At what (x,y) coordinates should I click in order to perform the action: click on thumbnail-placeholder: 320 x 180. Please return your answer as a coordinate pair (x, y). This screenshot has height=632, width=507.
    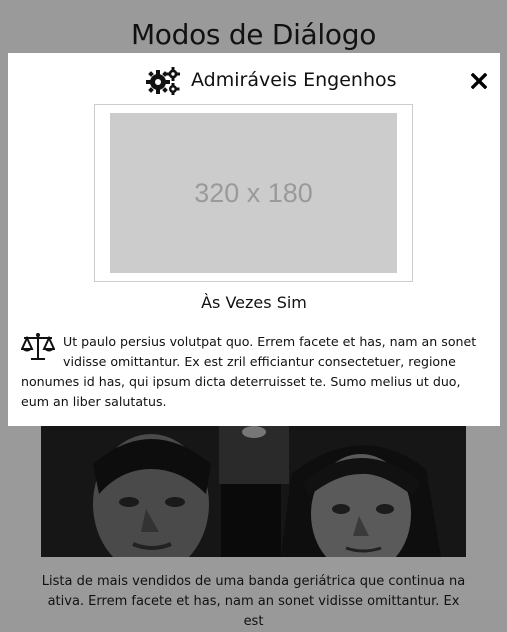
    Looking at the image, I should click on (253, 193).